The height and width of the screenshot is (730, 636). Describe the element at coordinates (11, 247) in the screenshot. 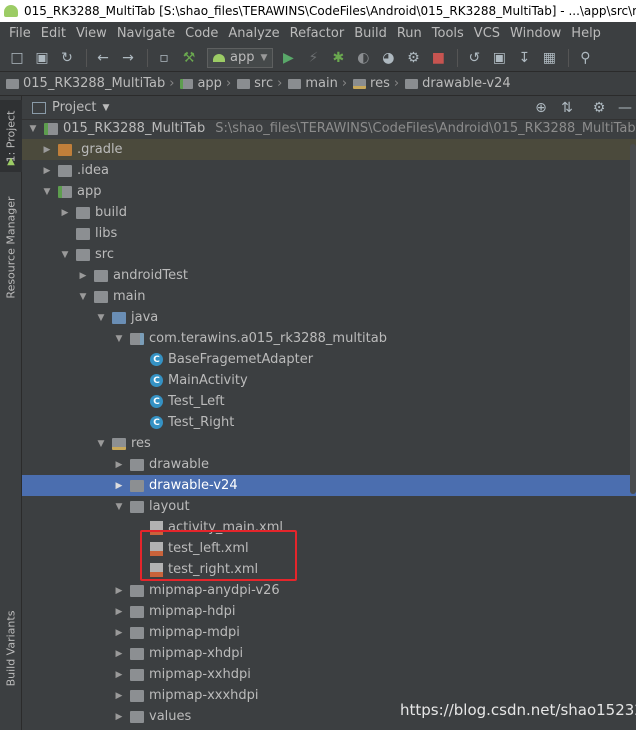

I see `resource-manager-tool-tab: Resource Manager` at that location.